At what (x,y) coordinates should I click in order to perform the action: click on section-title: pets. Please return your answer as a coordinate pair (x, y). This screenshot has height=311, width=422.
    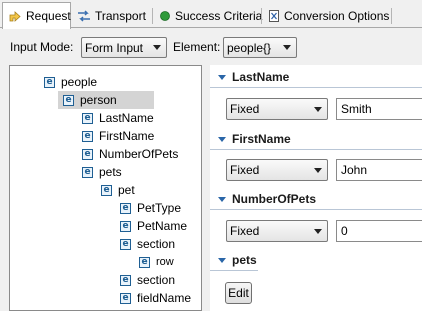
    Looking at the image, I should click on (244, 260).